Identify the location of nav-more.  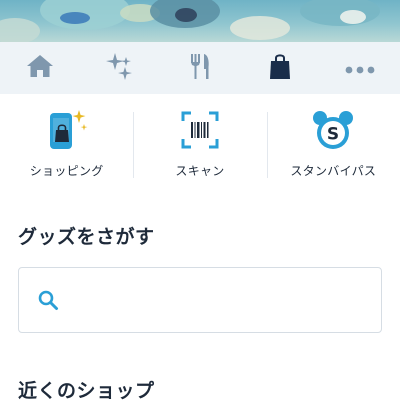
(360, 68).